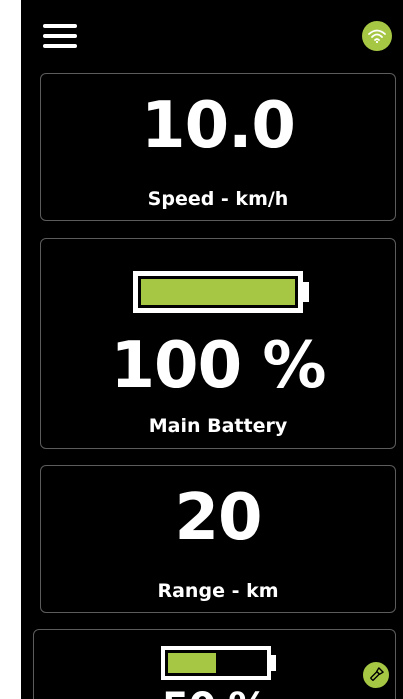 This screenshot has width=403, height=699. What do you see at coordinates (218, 126) in the screenshot?
I see `speed-value: 10.0` at bounding box center [218, 126].